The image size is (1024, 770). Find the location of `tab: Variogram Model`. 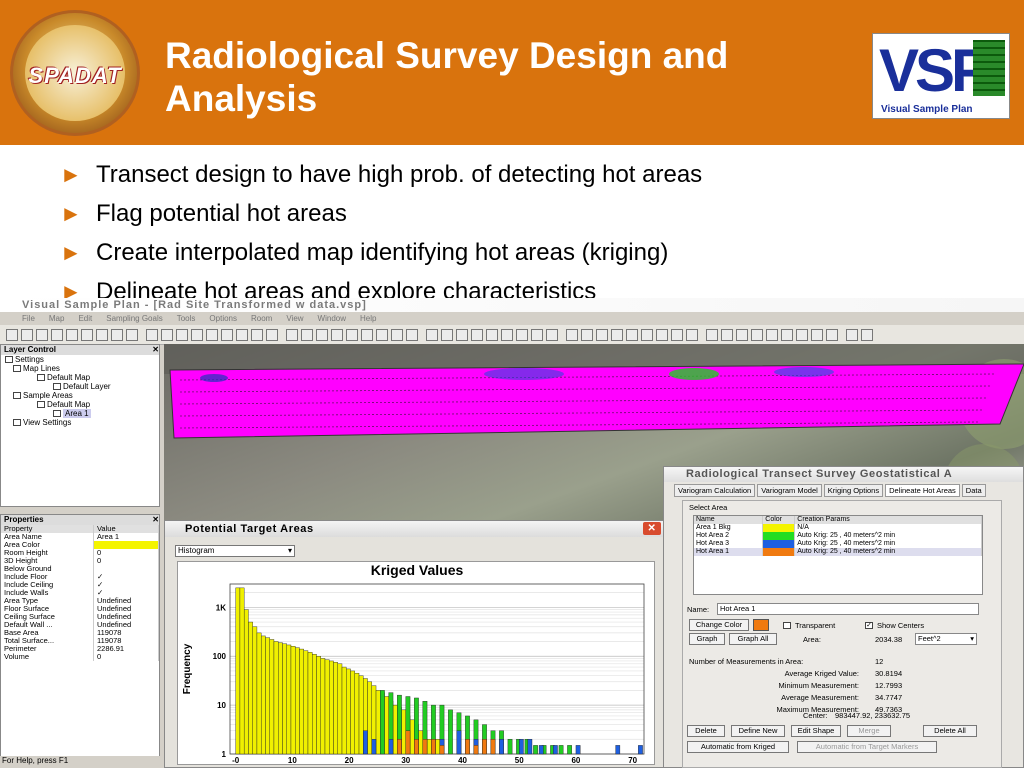

tab: Variogram Model is located at coordinates (789, 490).